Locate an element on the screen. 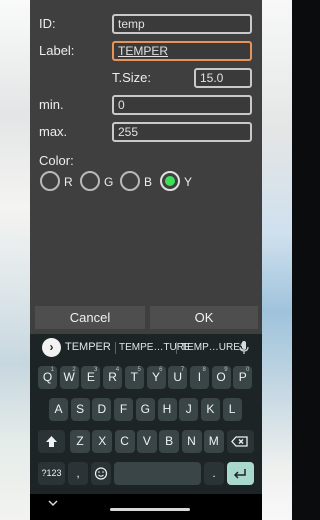 This screenshot has width=320, height=520. tsize-label: T.Size: is located at coordinates (132, 77).